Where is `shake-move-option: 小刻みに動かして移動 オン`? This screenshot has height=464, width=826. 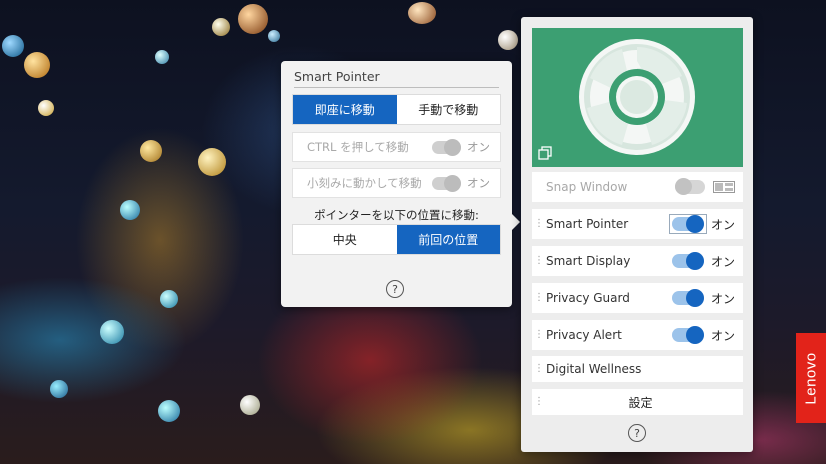
shake-move-option: 小刻みに動かして移動 オン is located at coordinates (396, 183).